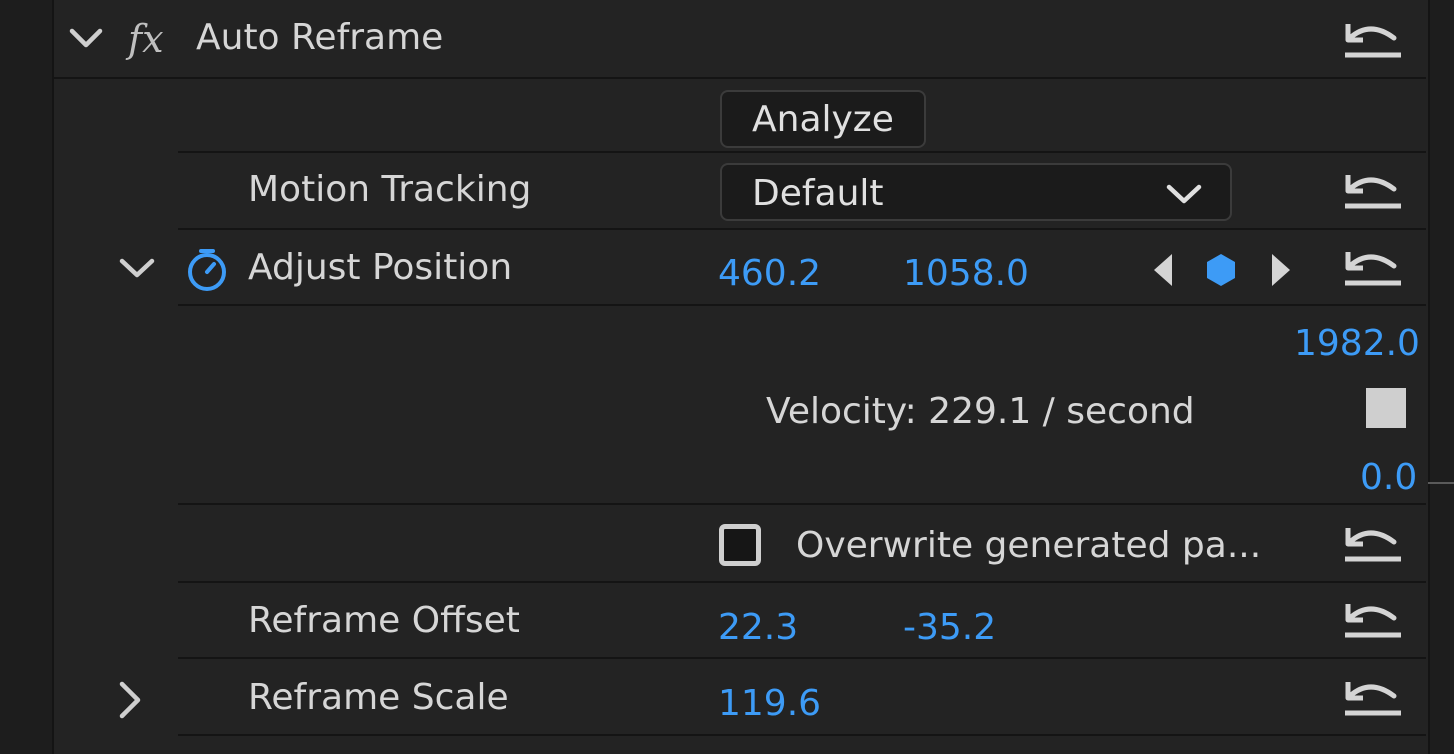 The height and width of the screenshot is (754, 1454). Describe the element at coordinates (949, 628) in the screenshot. I see `reframe-offset-y: -35.2` at that location.